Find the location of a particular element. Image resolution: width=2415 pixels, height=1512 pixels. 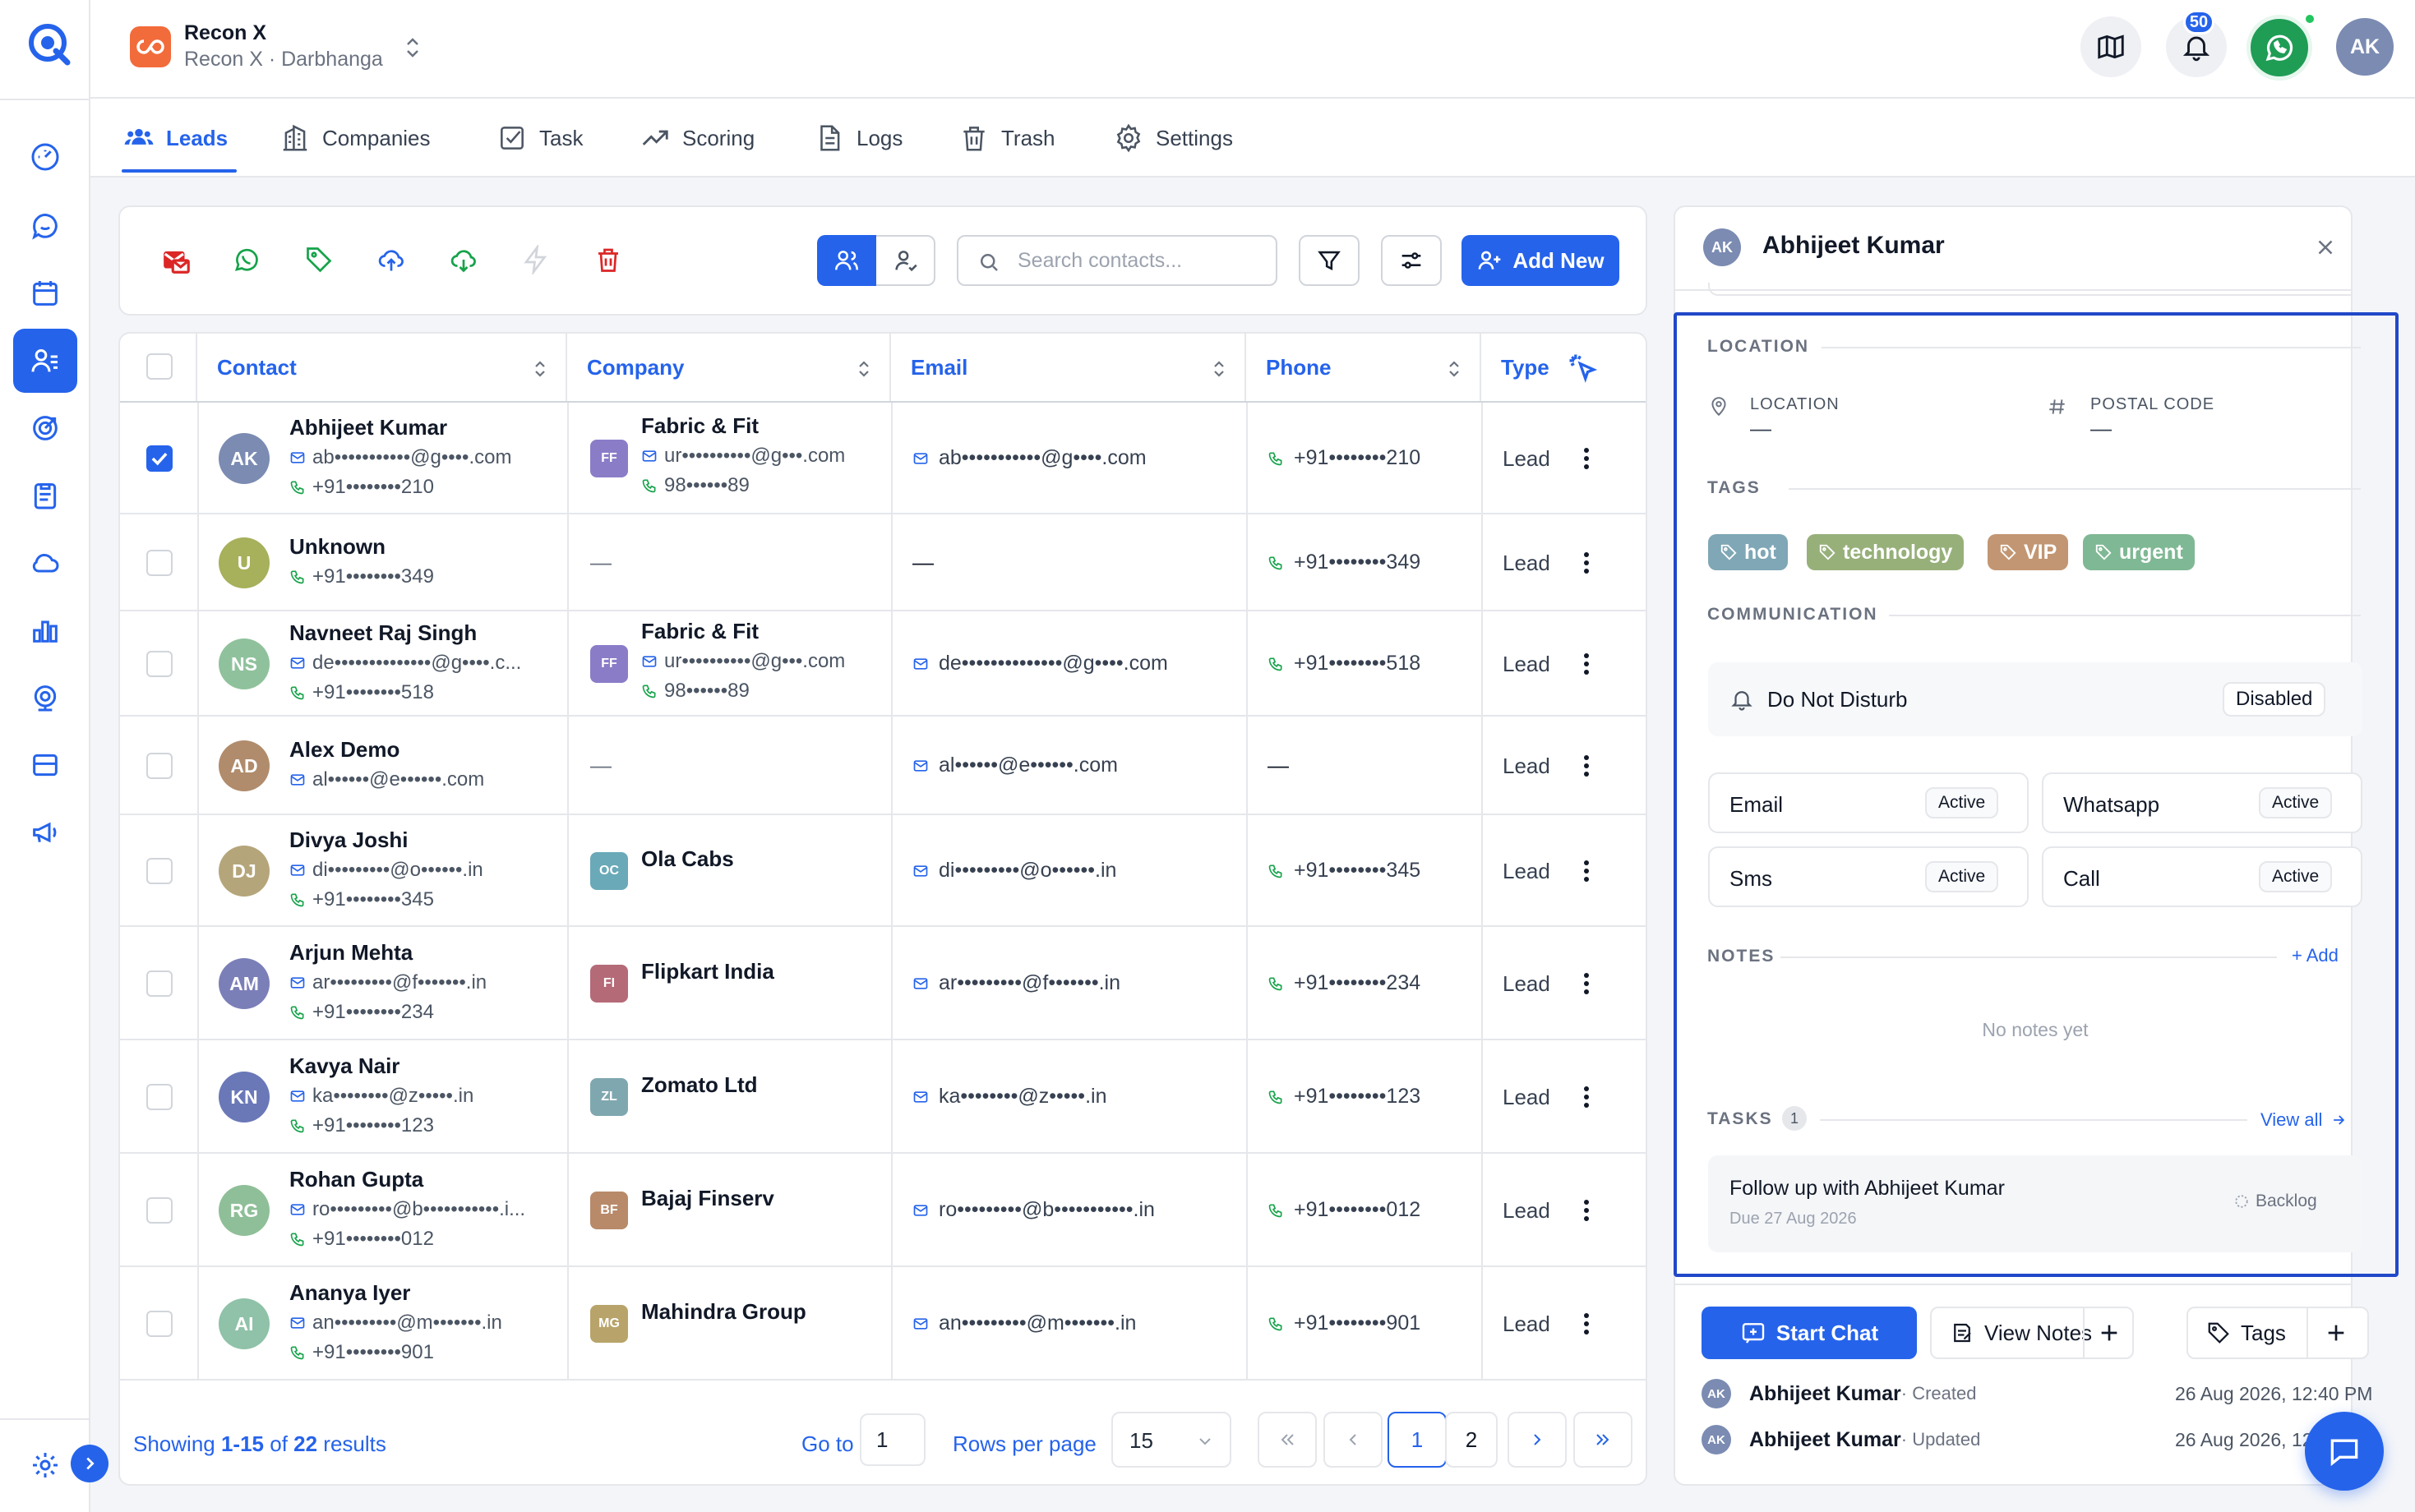

close-icon is located at coordinates (2326, 248).